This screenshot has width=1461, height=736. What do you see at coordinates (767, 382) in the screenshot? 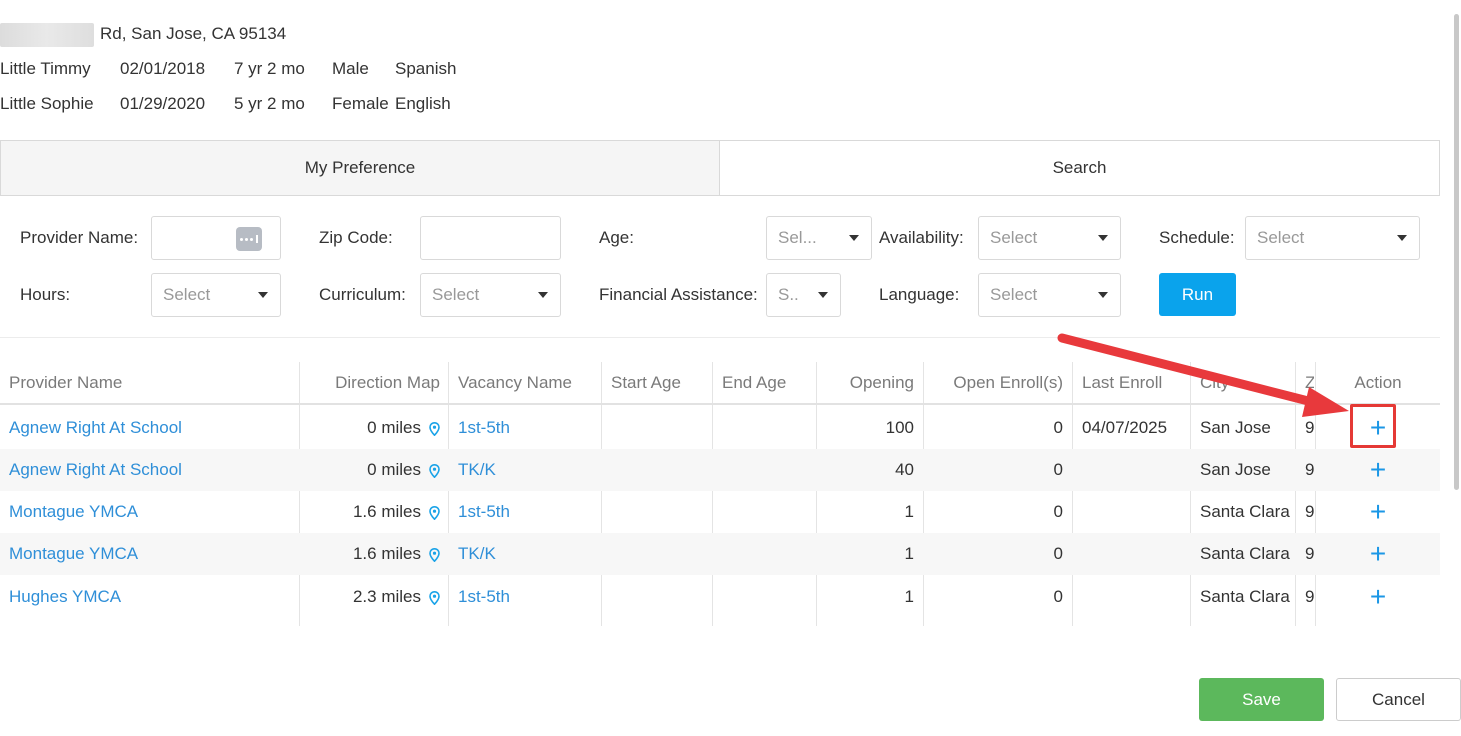
I see `header-end-age: End Age` at bounding box center [767, 382].